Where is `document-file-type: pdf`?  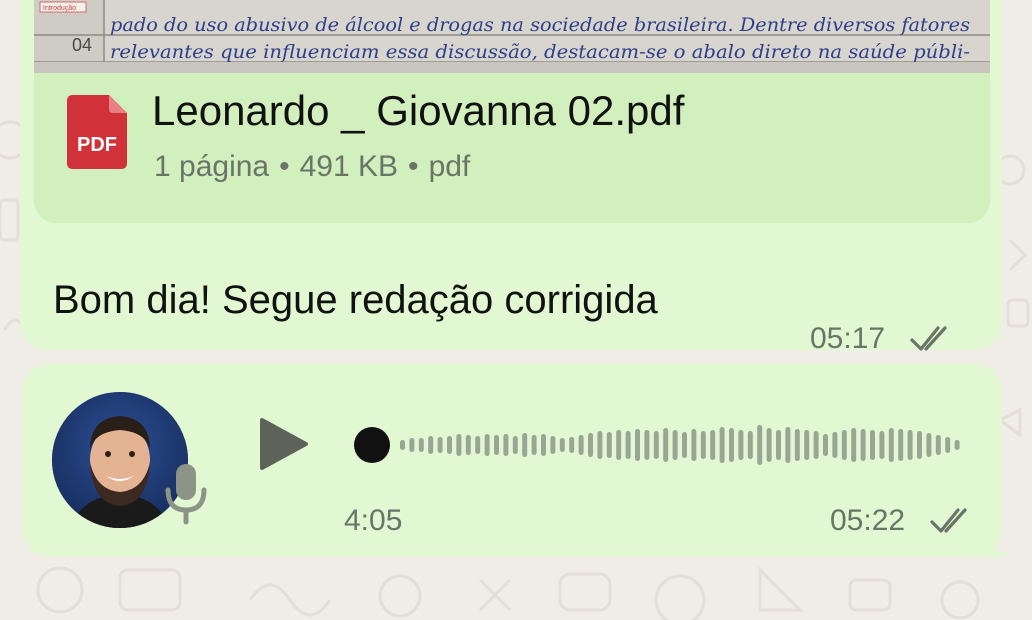 document-file-type: pdf is located at coordinates (449, 166).